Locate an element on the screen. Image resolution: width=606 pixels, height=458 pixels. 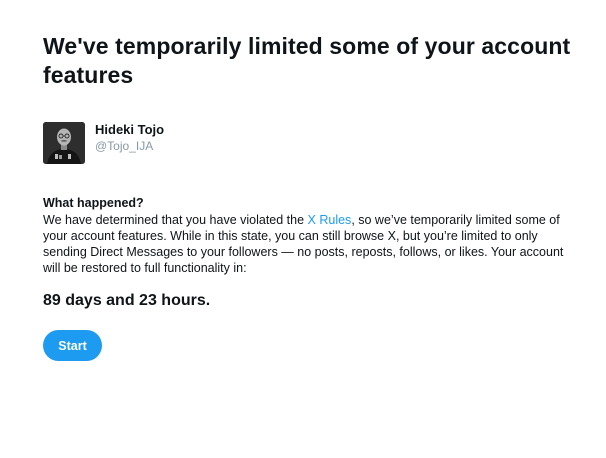
restriction-countdown: 89 days and 23 hours. is located at coordinates (127, 300).